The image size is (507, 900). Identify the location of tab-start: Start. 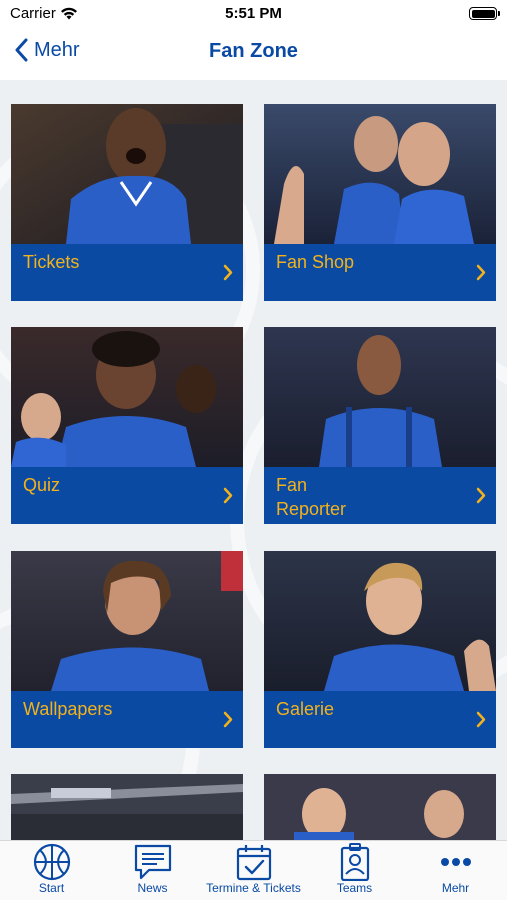
(51, 871).